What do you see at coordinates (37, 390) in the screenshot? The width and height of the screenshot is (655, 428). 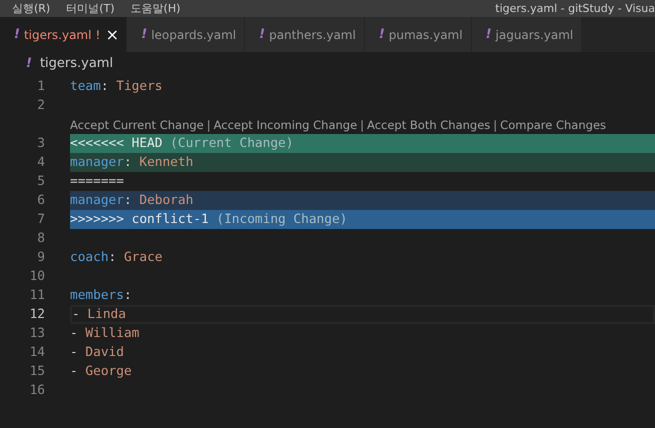 I see `line-number: 16` at bounding box center [37, 390].